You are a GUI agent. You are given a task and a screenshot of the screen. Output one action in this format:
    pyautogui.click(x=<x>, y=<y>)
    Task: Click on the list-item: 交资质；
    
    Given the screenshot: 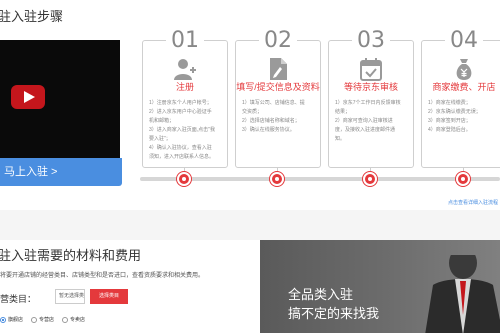 What is the action you would take?
    pyautogui.click(x=252, y=112)
    